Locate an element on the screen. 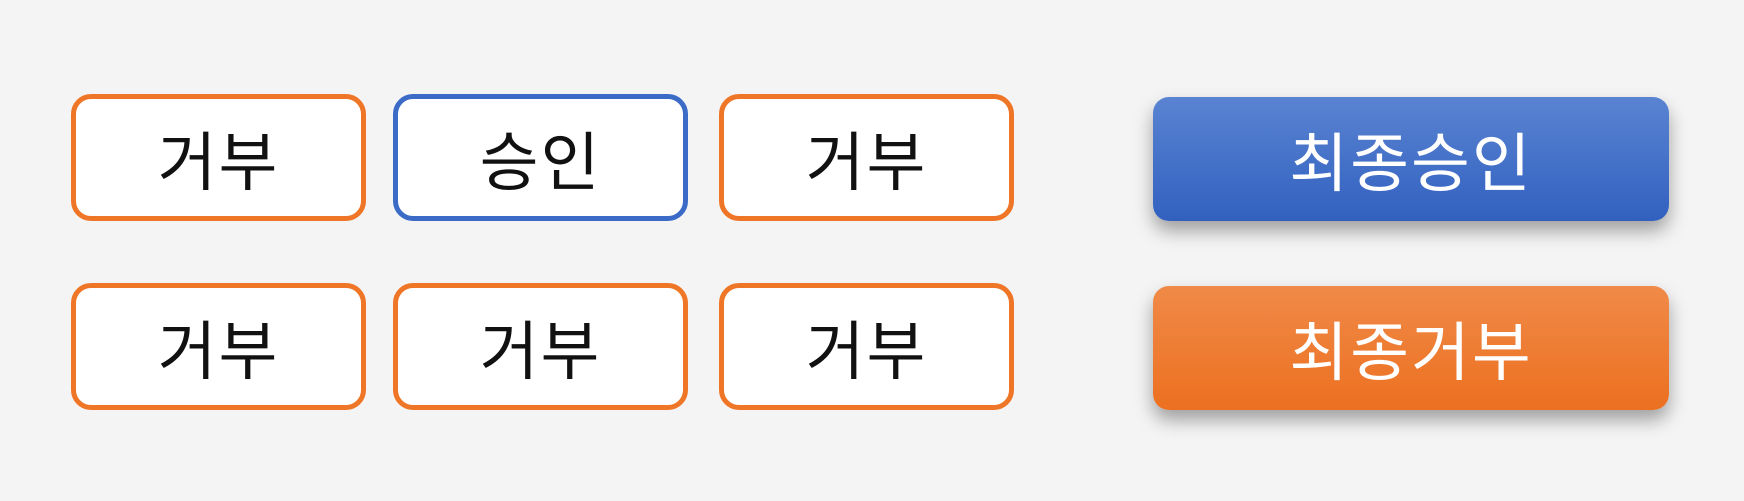 This screenshot has height=501, width=1744. vote-reject-button-4: 거부 is located at coordinates (218, 346).